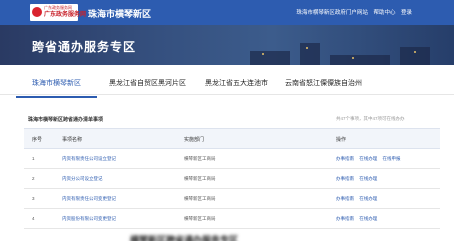 The width and height of the screenshot is (454, 241). Describe the element at coordinates (37, 140) in the screenshot. I see `header-no: 序号` at that location.